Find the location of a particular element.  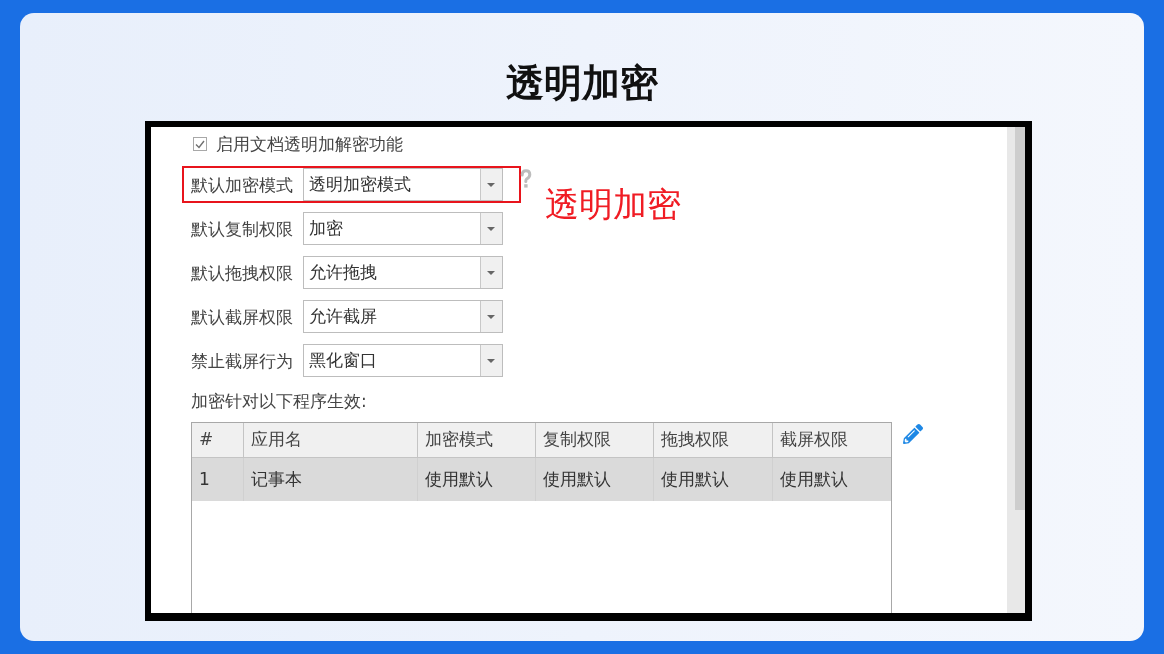

slide-title: 透明加密 is located at coordinates (582, 83).